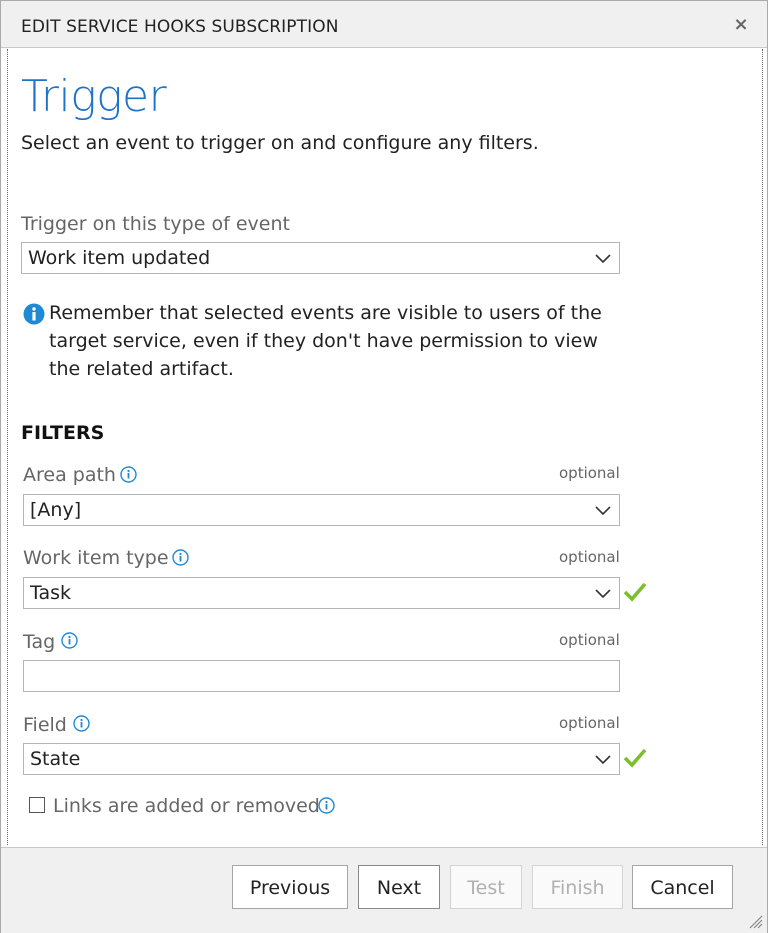 The image size is (768, 933). What do you see at coordinates (589, 640) in the screenshot?
I see `tag-optional: optional` at bounding box center [589, 640].